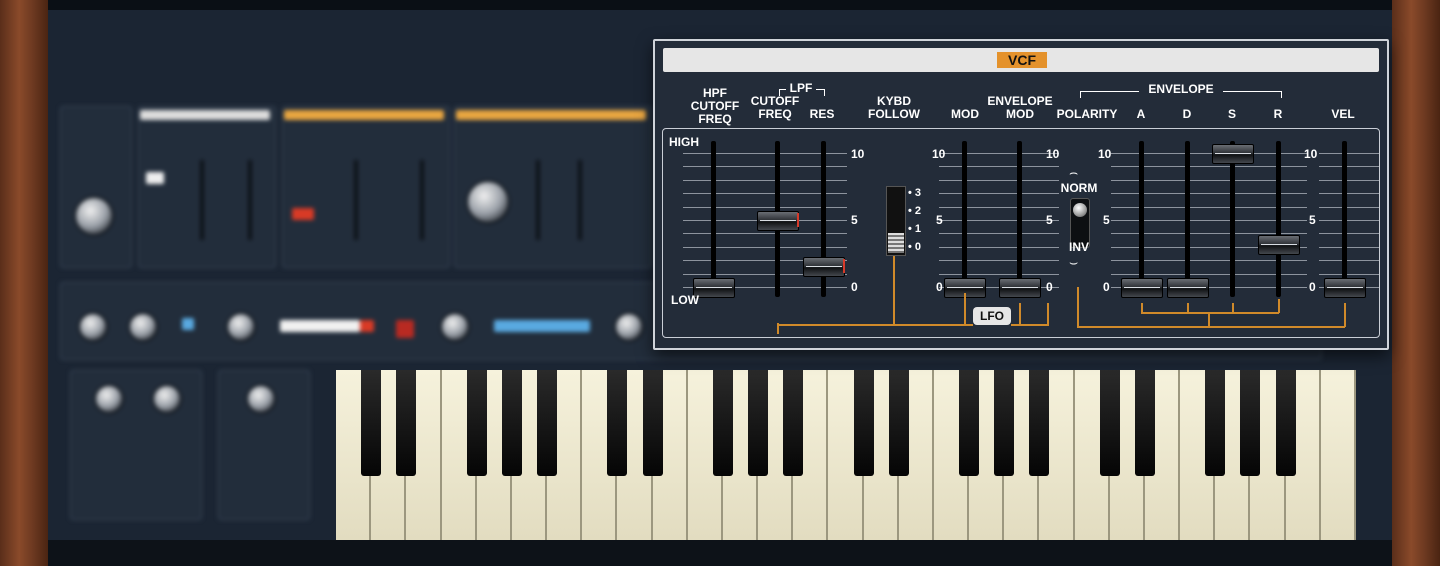 This screenshot has width=1440, height=566. I want to click on blur-blue-button, so click(188, 324).